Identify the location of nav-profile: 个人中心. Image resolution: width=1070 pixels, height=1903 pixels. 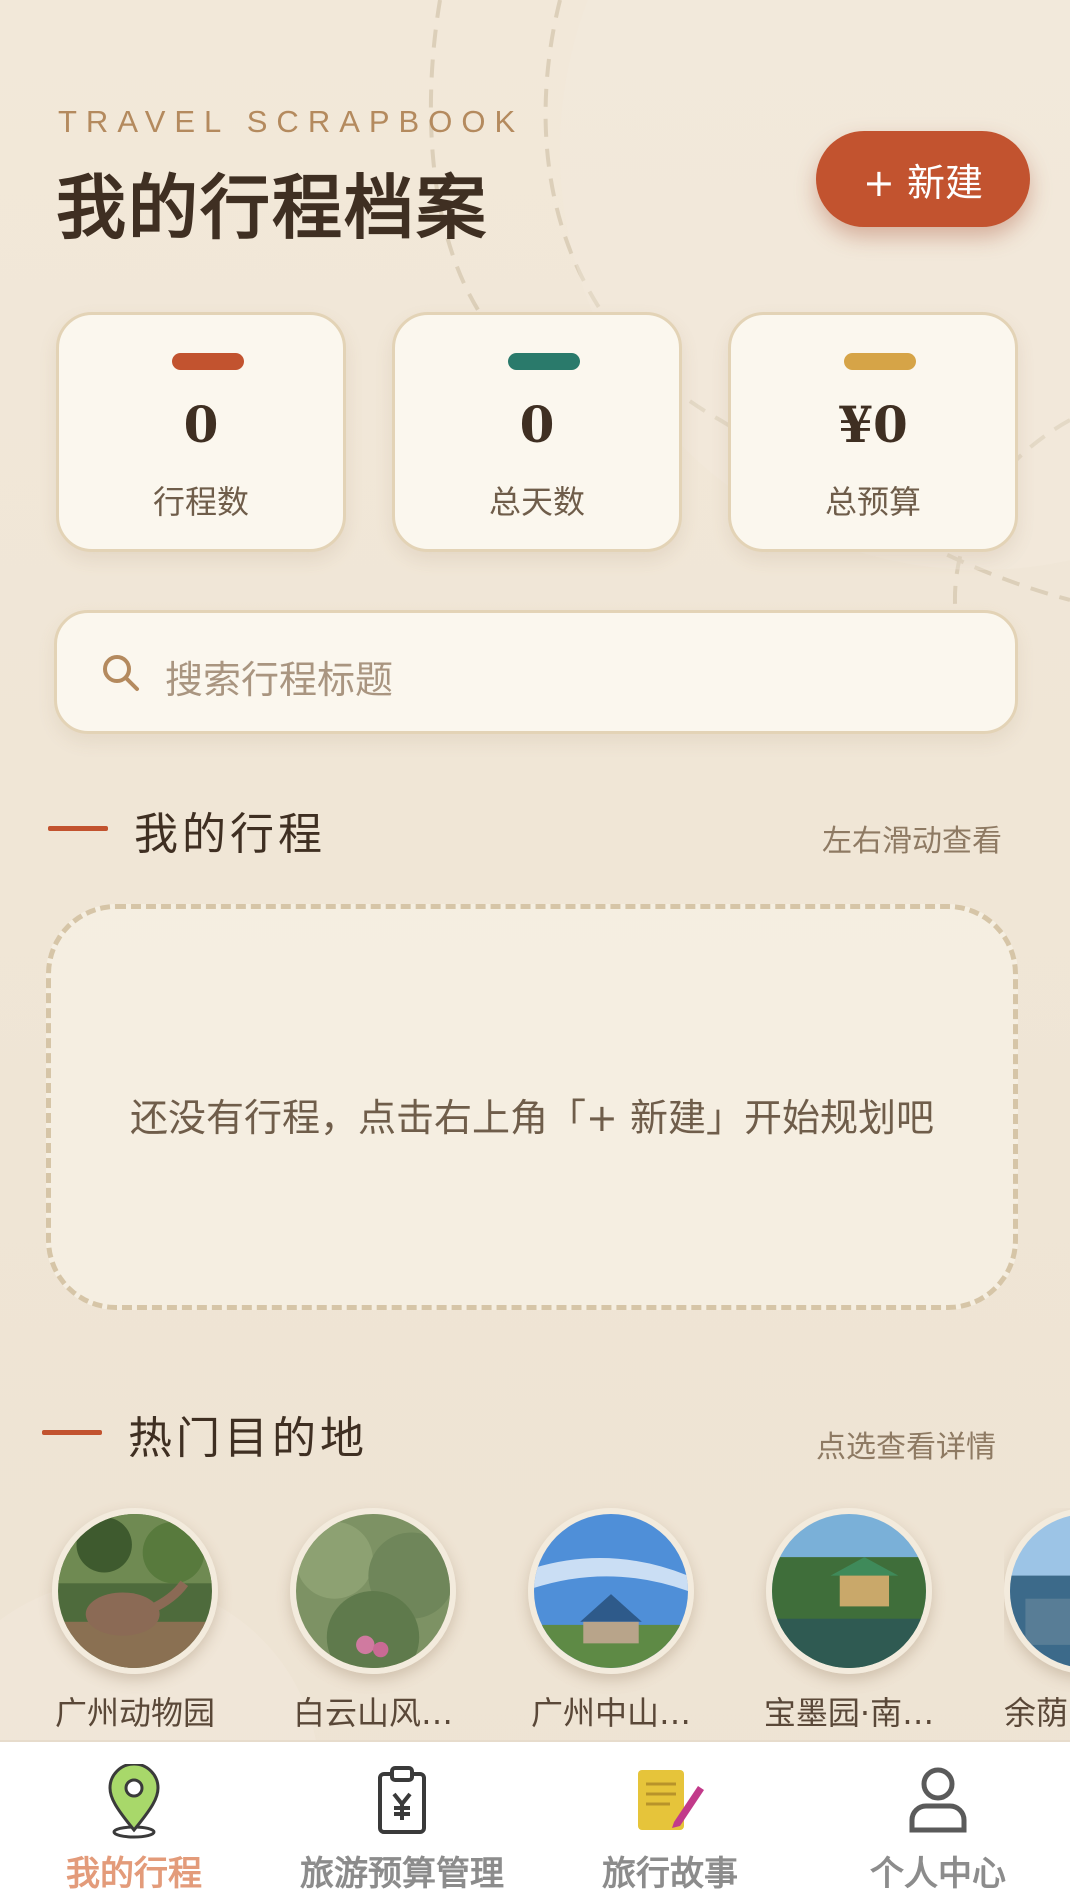
(937, 1822).